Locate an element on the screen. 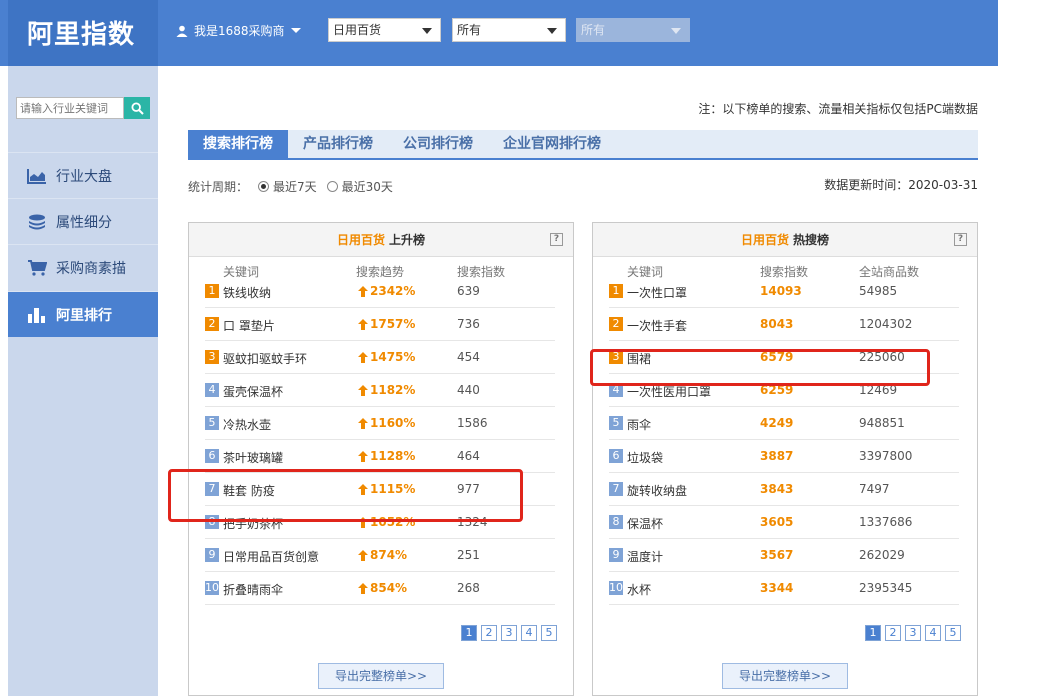 Image resolution: width=1052 pixels, height=696 pixels. panel-title: 日用百货 上升榜 ? is located at coordinates (381, 240).